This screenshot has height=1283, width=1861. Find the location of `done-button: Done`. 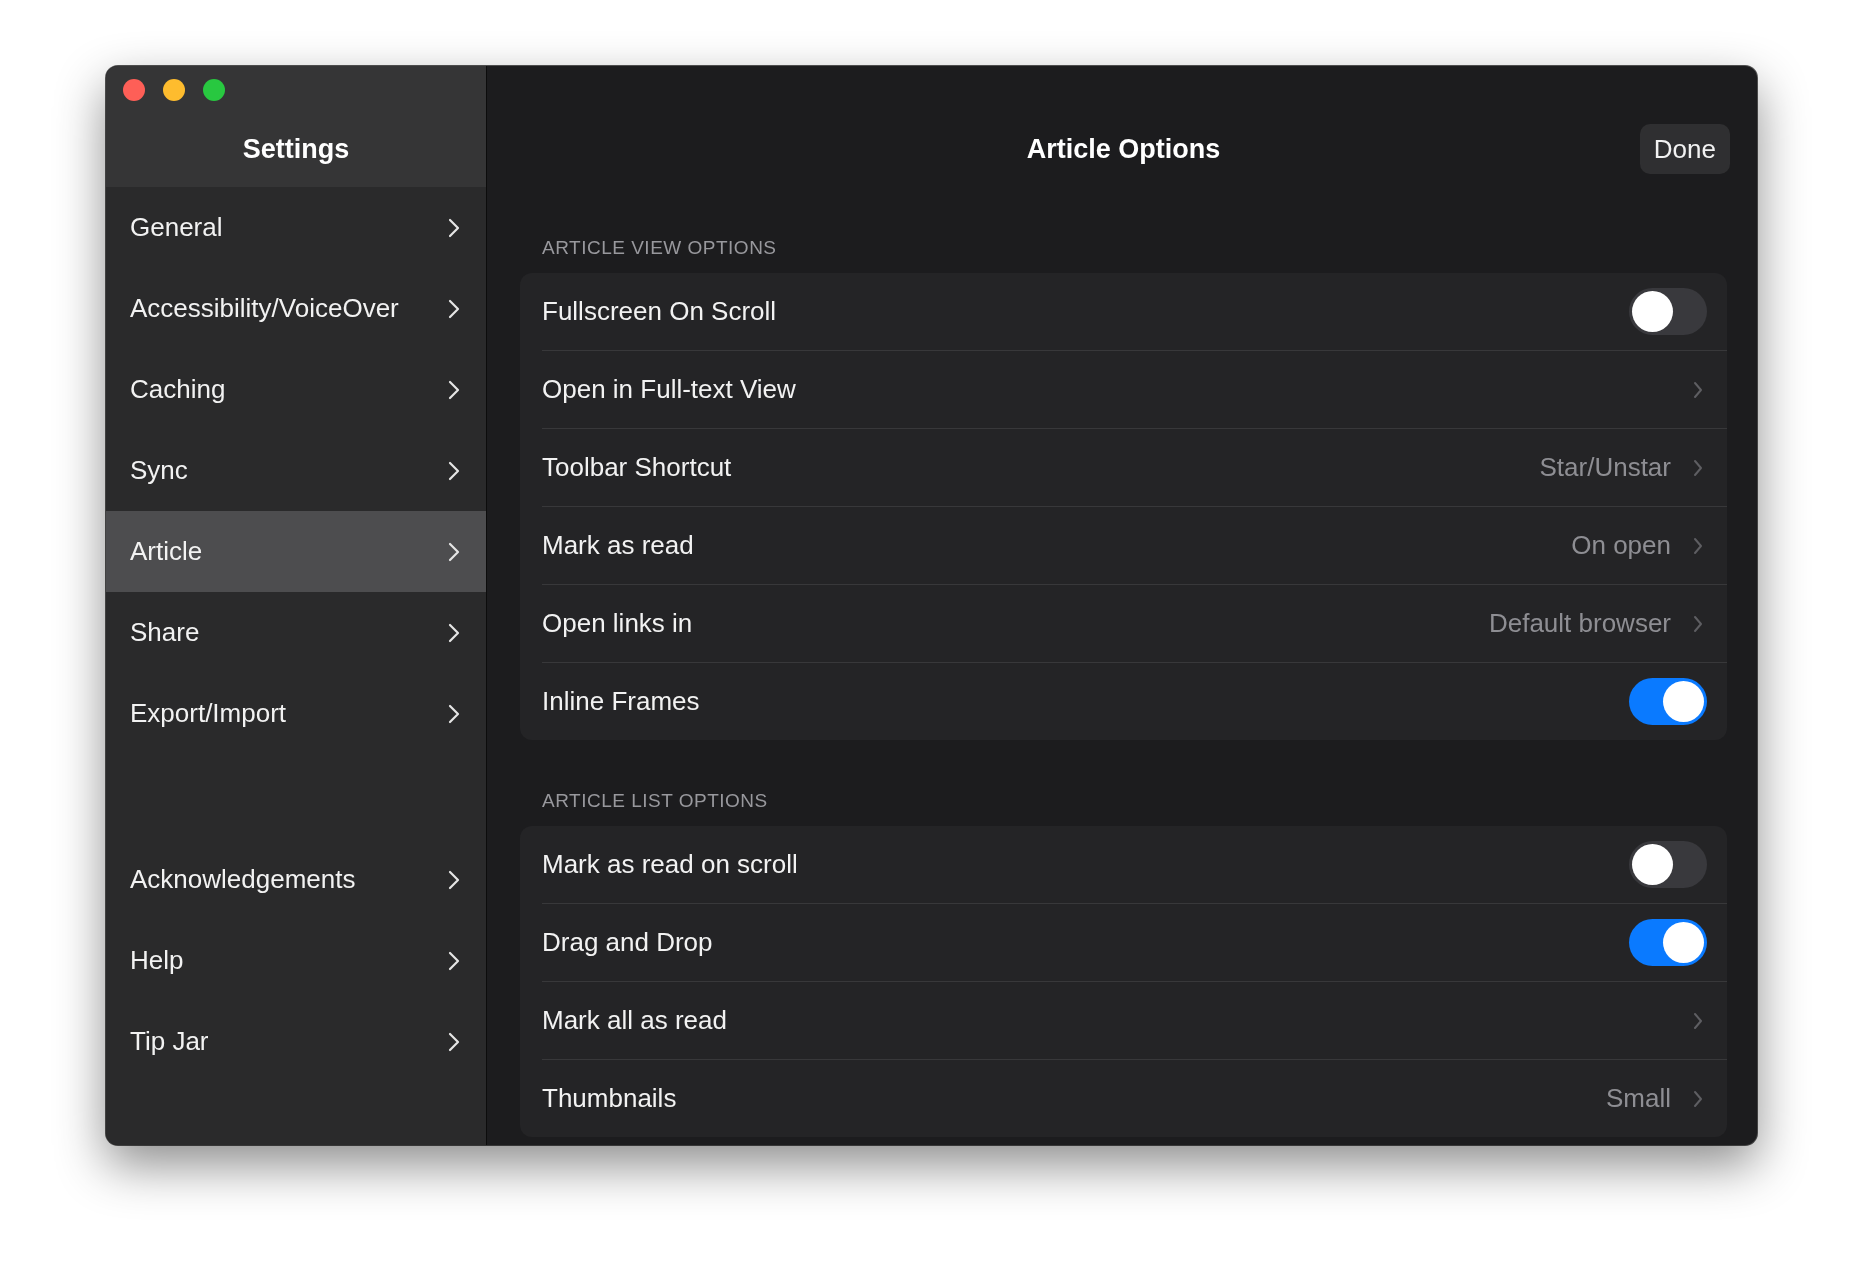

done-button: Done is located at coordinates (1684, 149).